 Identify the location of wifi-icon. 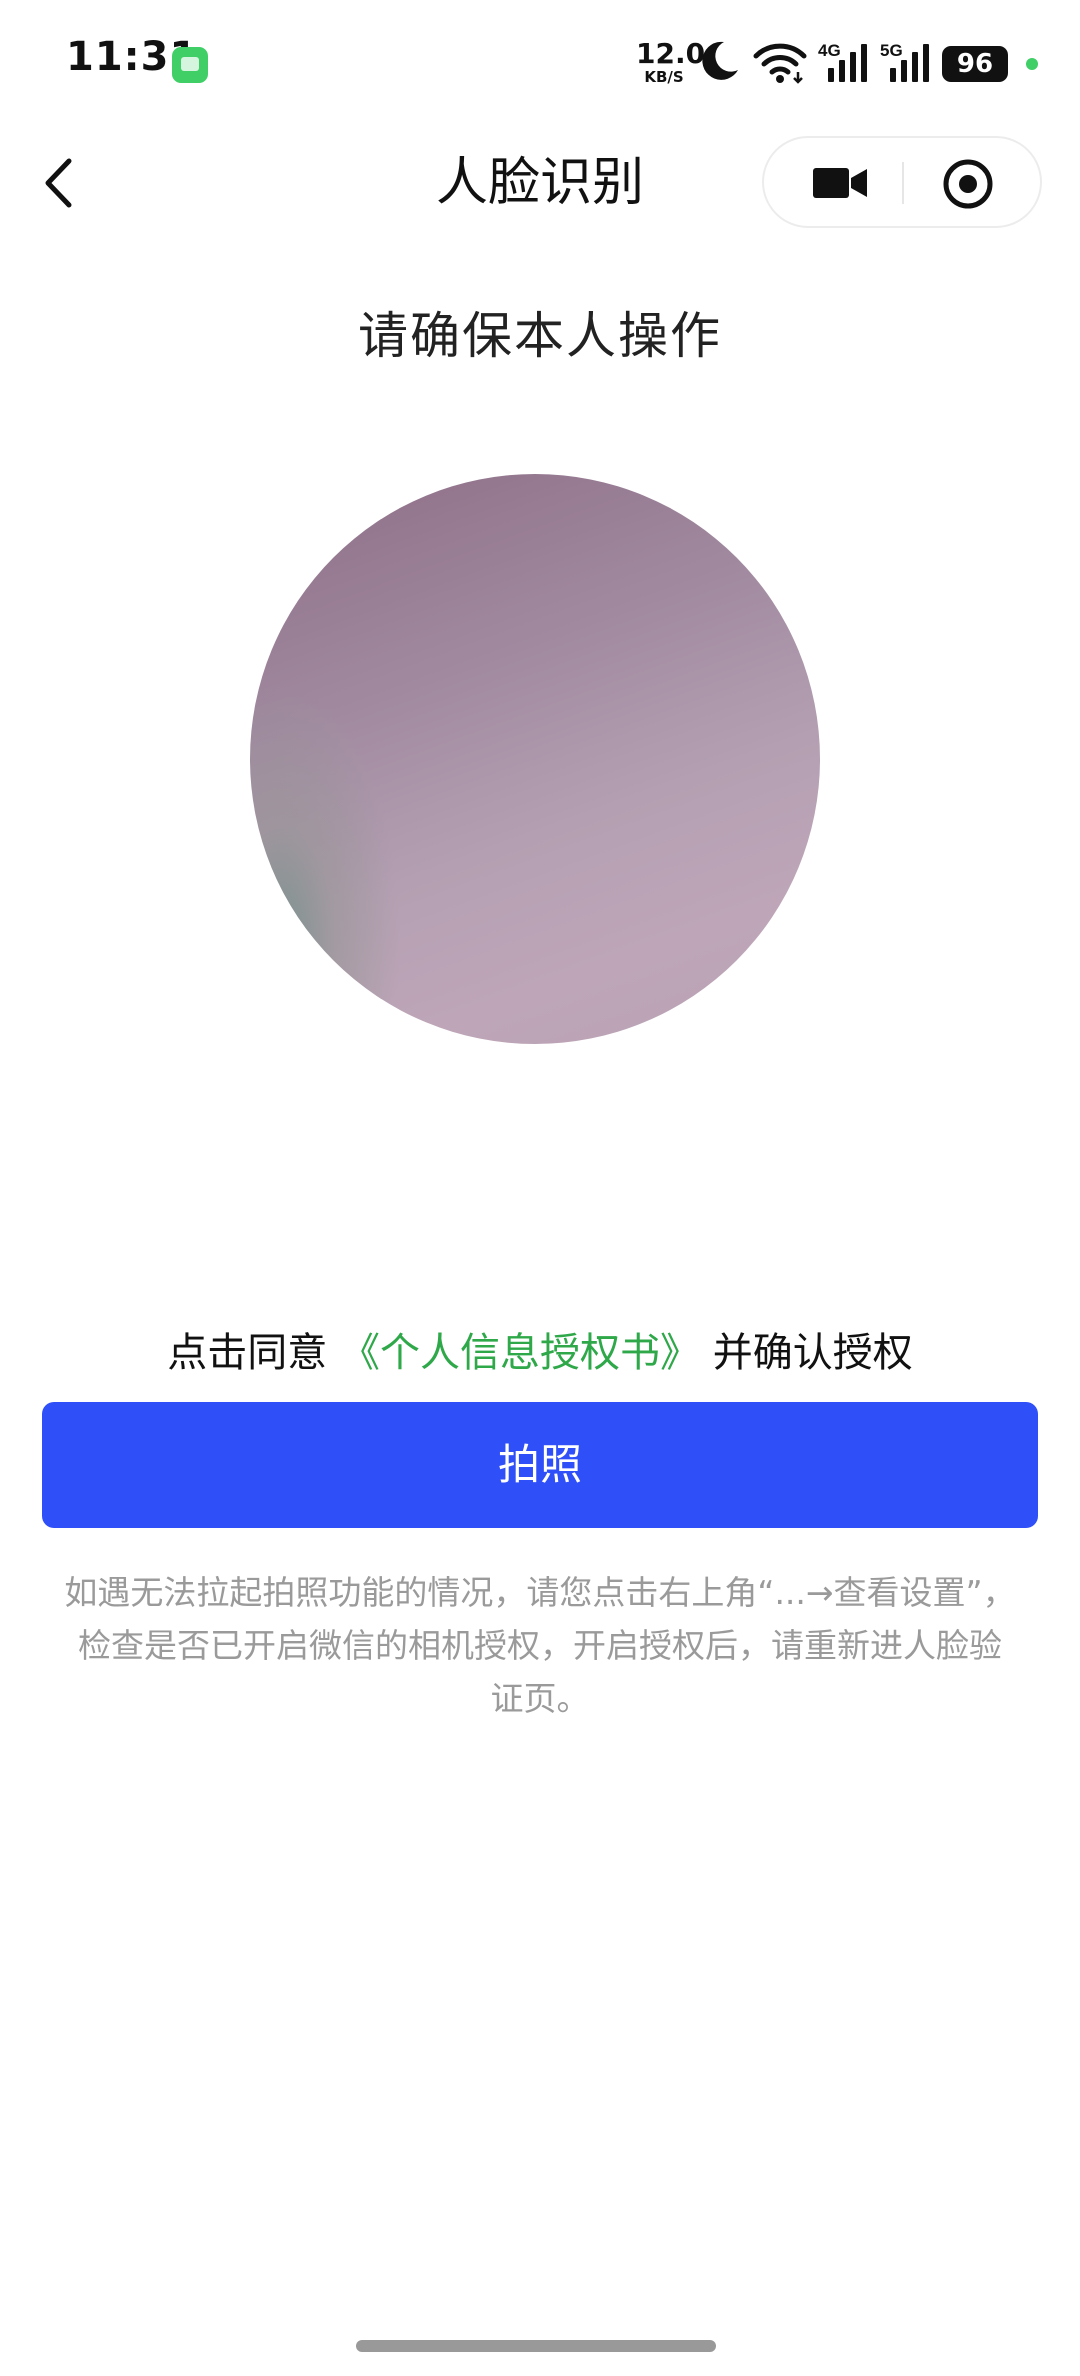
(780, 63).